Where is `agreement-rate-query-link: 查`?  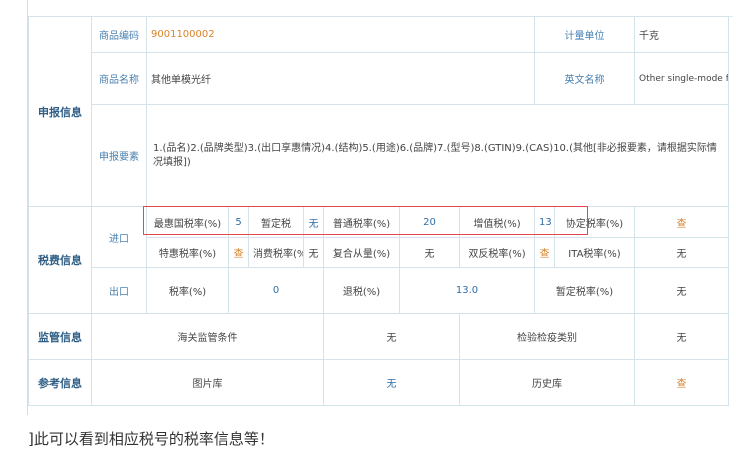
agreement-rate-query-link: 查 is located at coordinates (681, 222).